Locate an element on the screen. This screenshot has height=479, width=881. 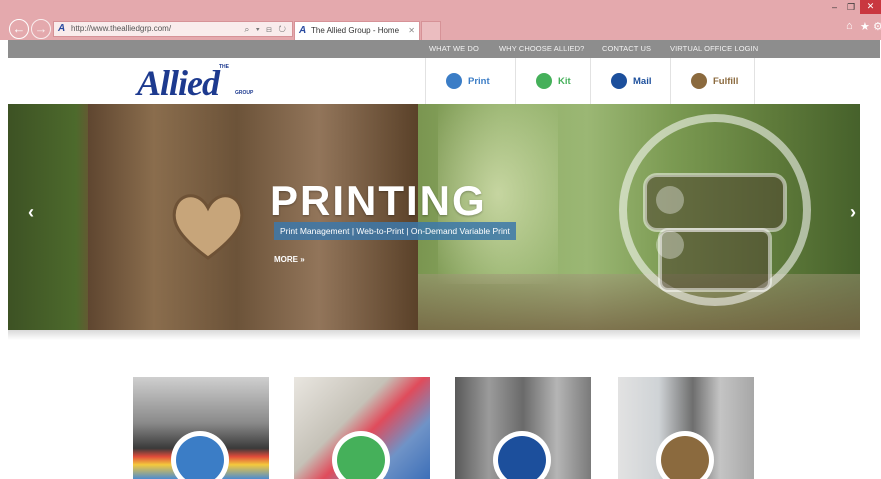
favorites-star-icon: ★ is located at coordinates (865, 26).